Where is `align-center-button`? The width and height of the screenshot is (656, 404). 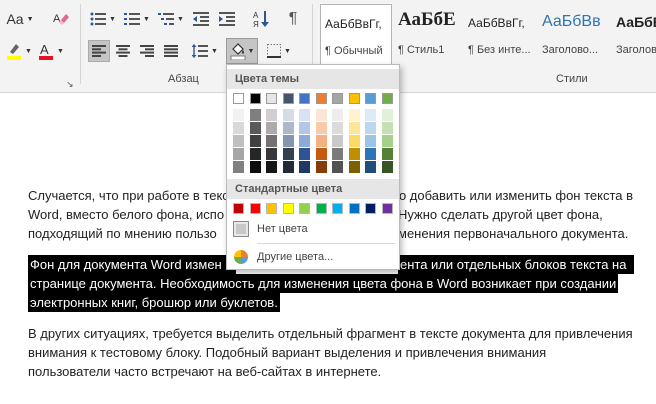
align-center-button is located at coordinates (123, 51).